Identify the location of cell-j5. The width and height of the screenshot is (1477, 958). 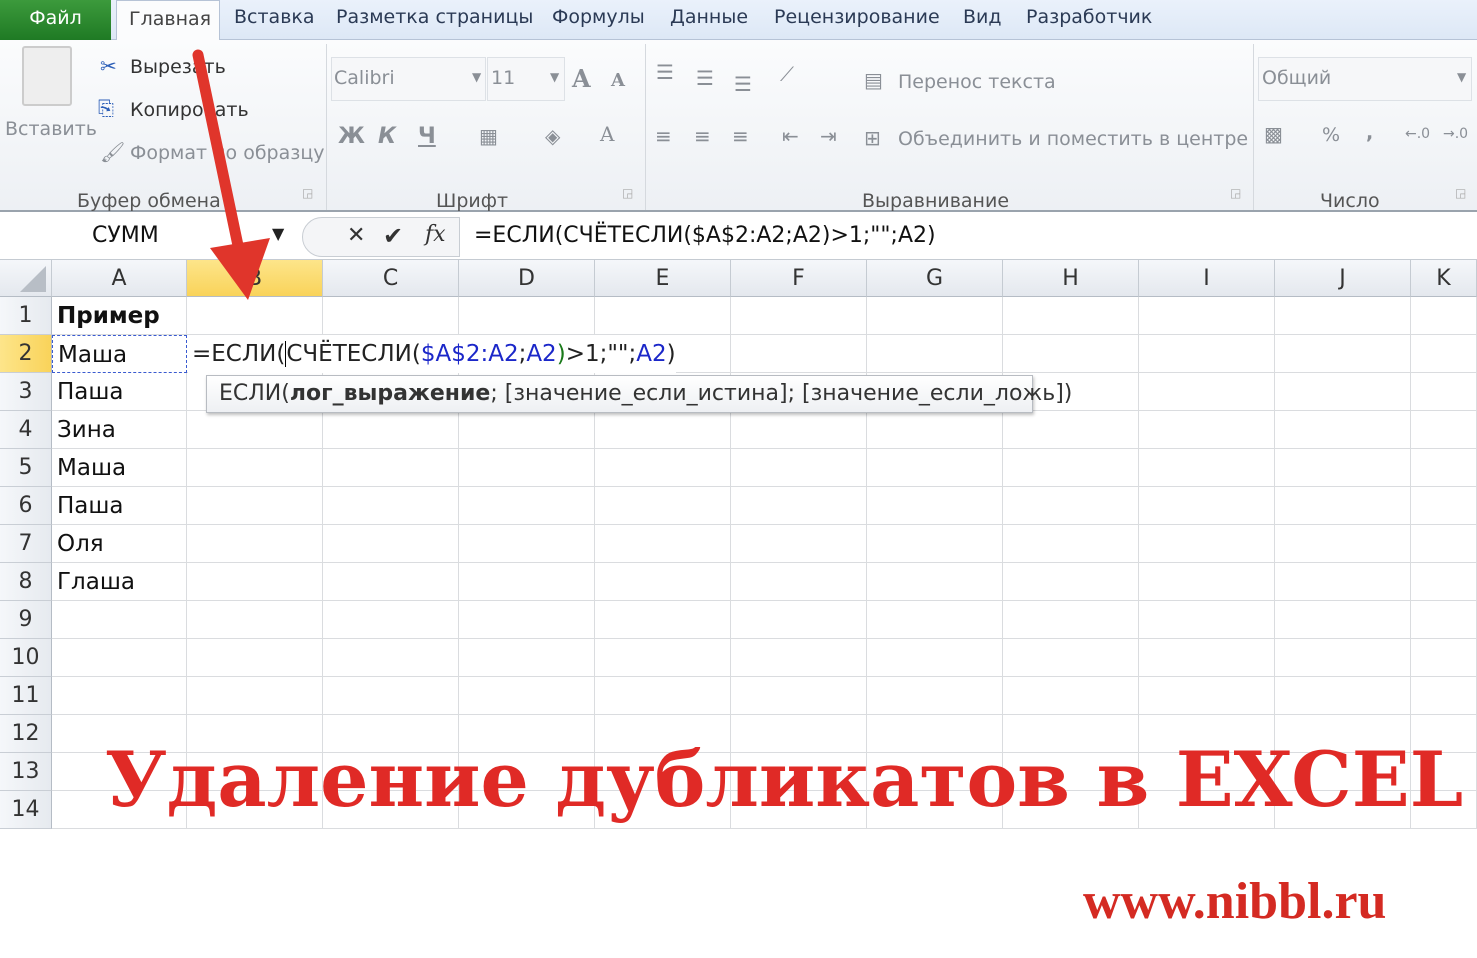
(1343, 468).